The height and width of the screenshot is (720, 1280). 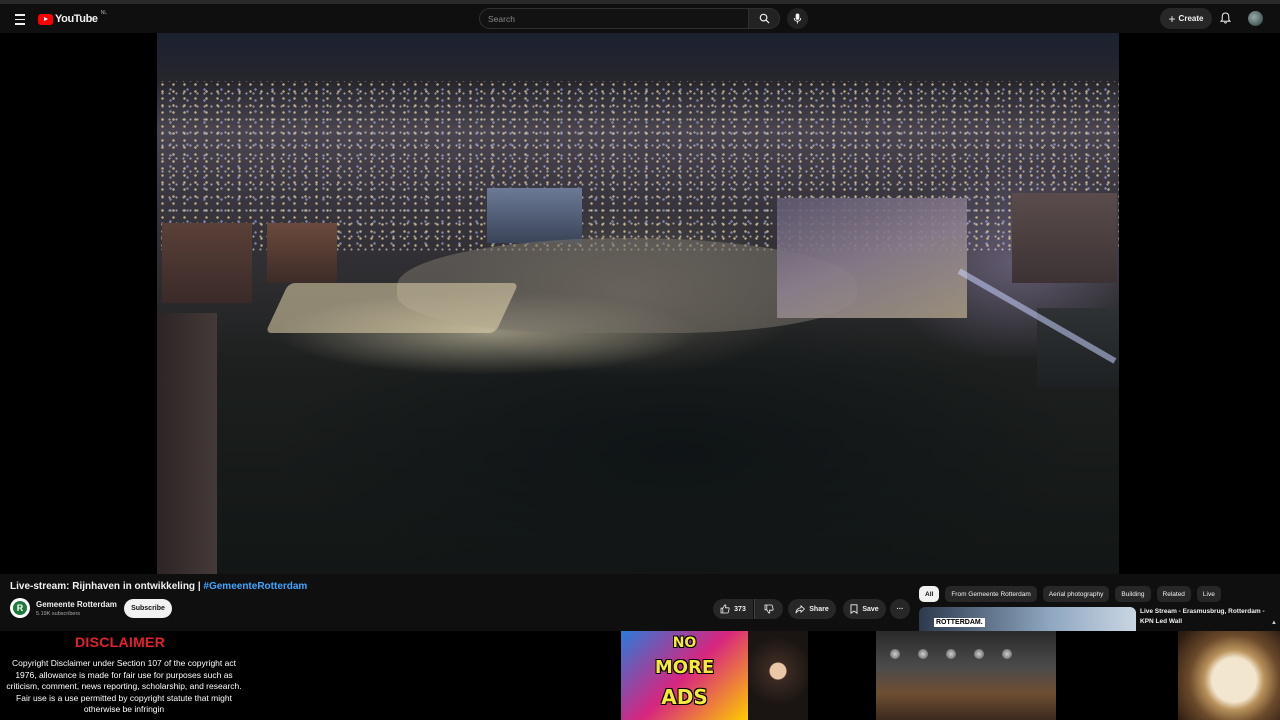 I want to click on scroll-down-icon: ▲, so click(x=1274, y=623).